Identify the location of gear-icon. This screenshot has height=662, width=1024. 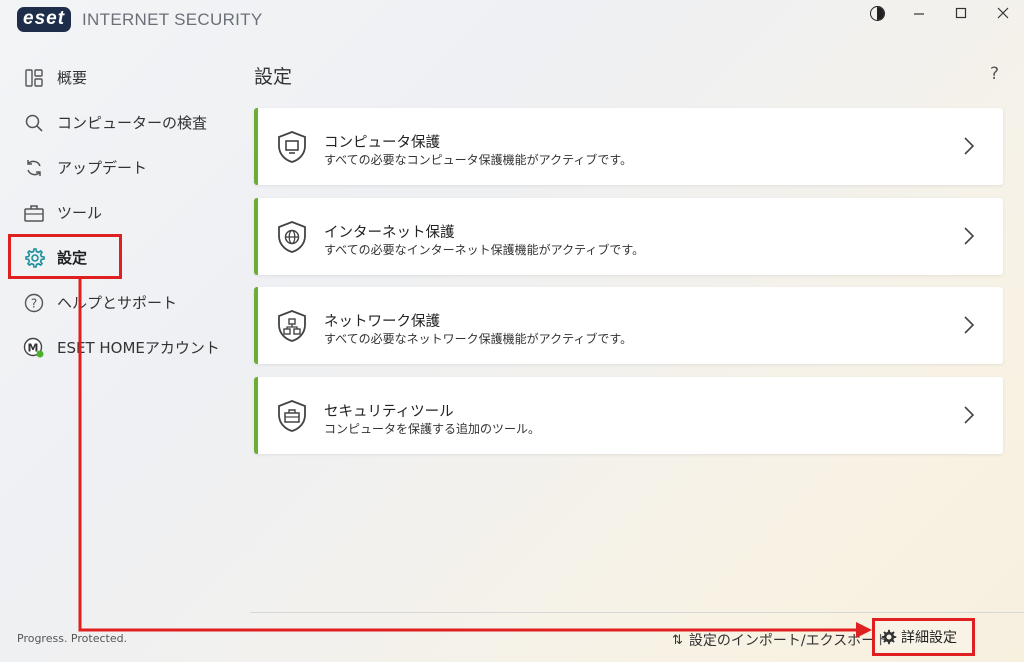
(889, 637).